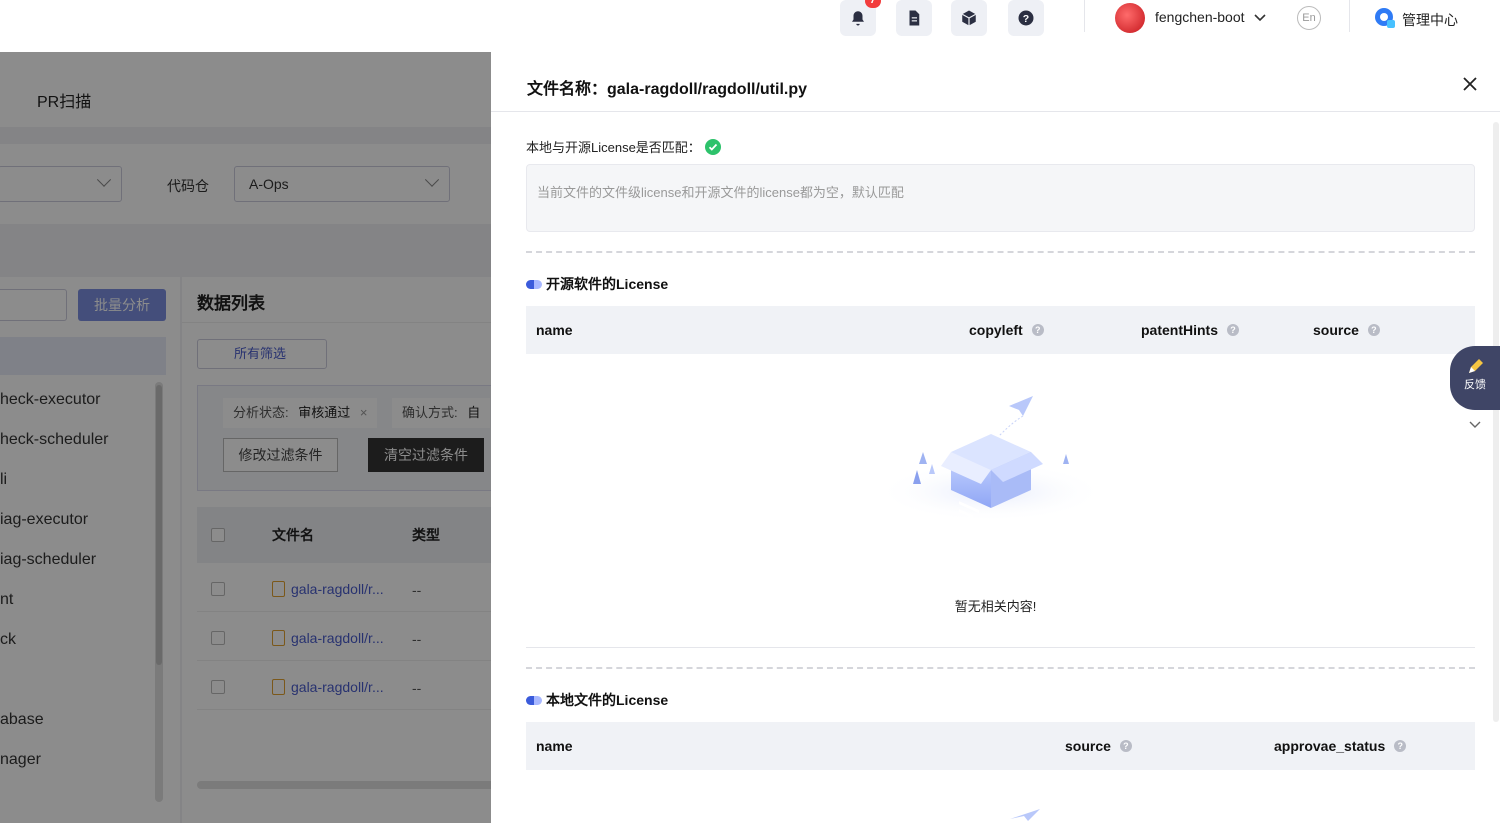 This screenshot has height=823, width=1500. I want to click on local-license-section-title: 本地文件的License, so click(597, 700).